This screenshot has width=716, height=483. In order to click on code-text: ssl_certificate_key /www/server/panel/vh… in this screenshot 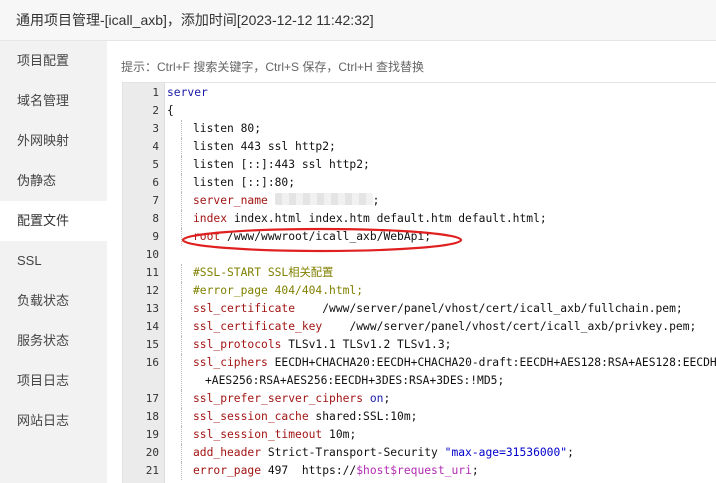, I will do `click(441, 327)`.